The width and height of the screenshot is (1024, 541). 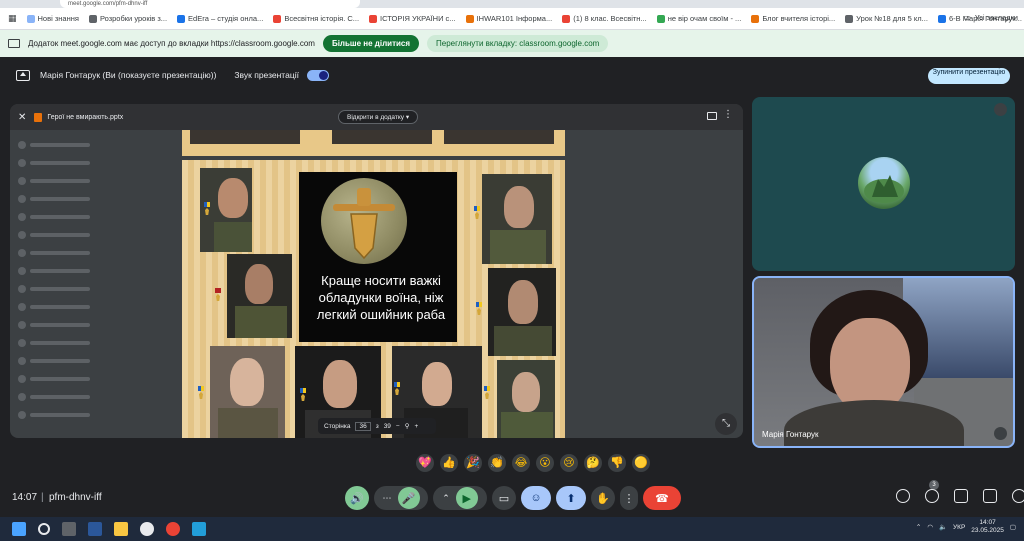 What do you see at coordinates (473, 463) in the screenshot?
I see `reaction-party: 🎉` at bounding box center [473, 463].